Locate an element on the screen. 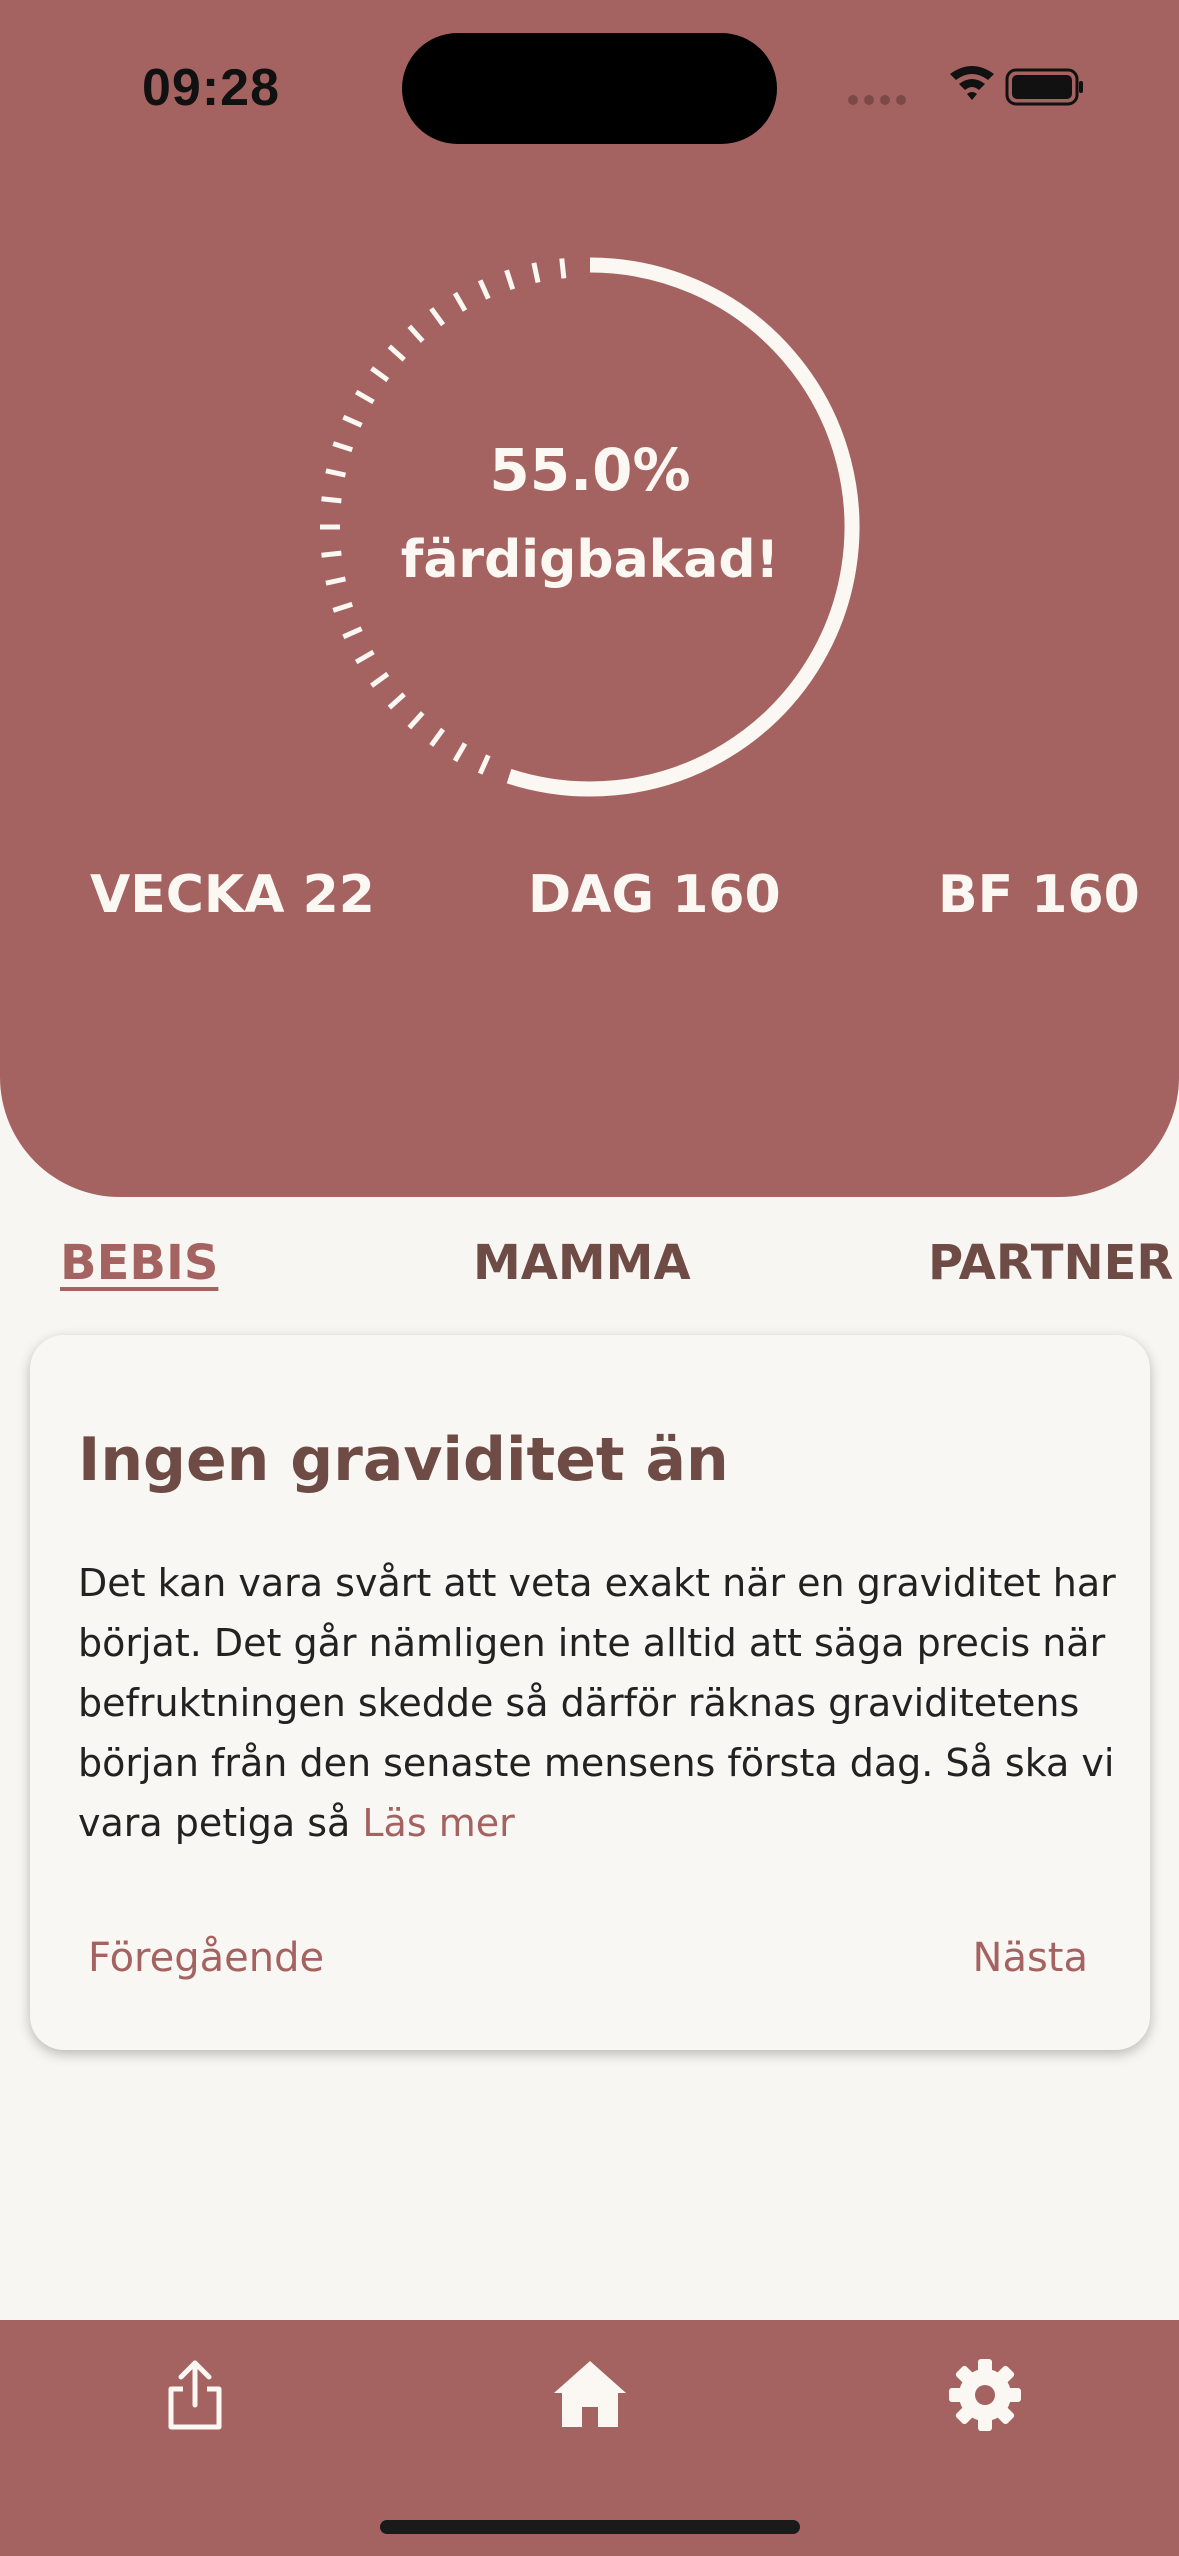 Image resolution: width=1179 pixels, height=2556 pixels. tab-partner: PARTNER is located at coordinates (1050, 1263).